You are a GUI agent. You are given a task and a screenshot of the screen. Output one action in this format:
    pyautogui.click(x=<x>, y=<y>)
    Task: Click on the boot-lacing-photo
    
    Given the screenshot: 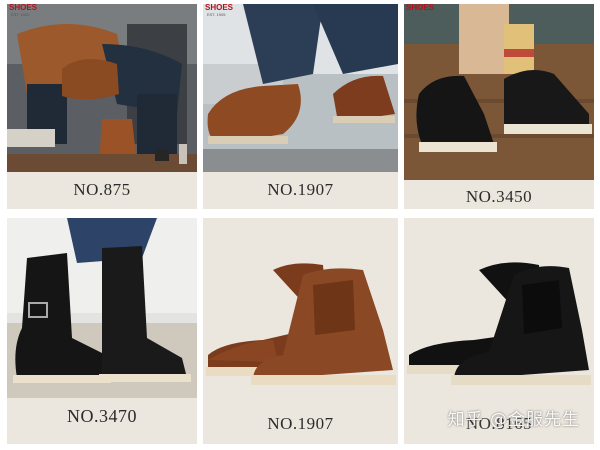 What is the action you would take?
    pyautogui.click(x=102, y=88)
    